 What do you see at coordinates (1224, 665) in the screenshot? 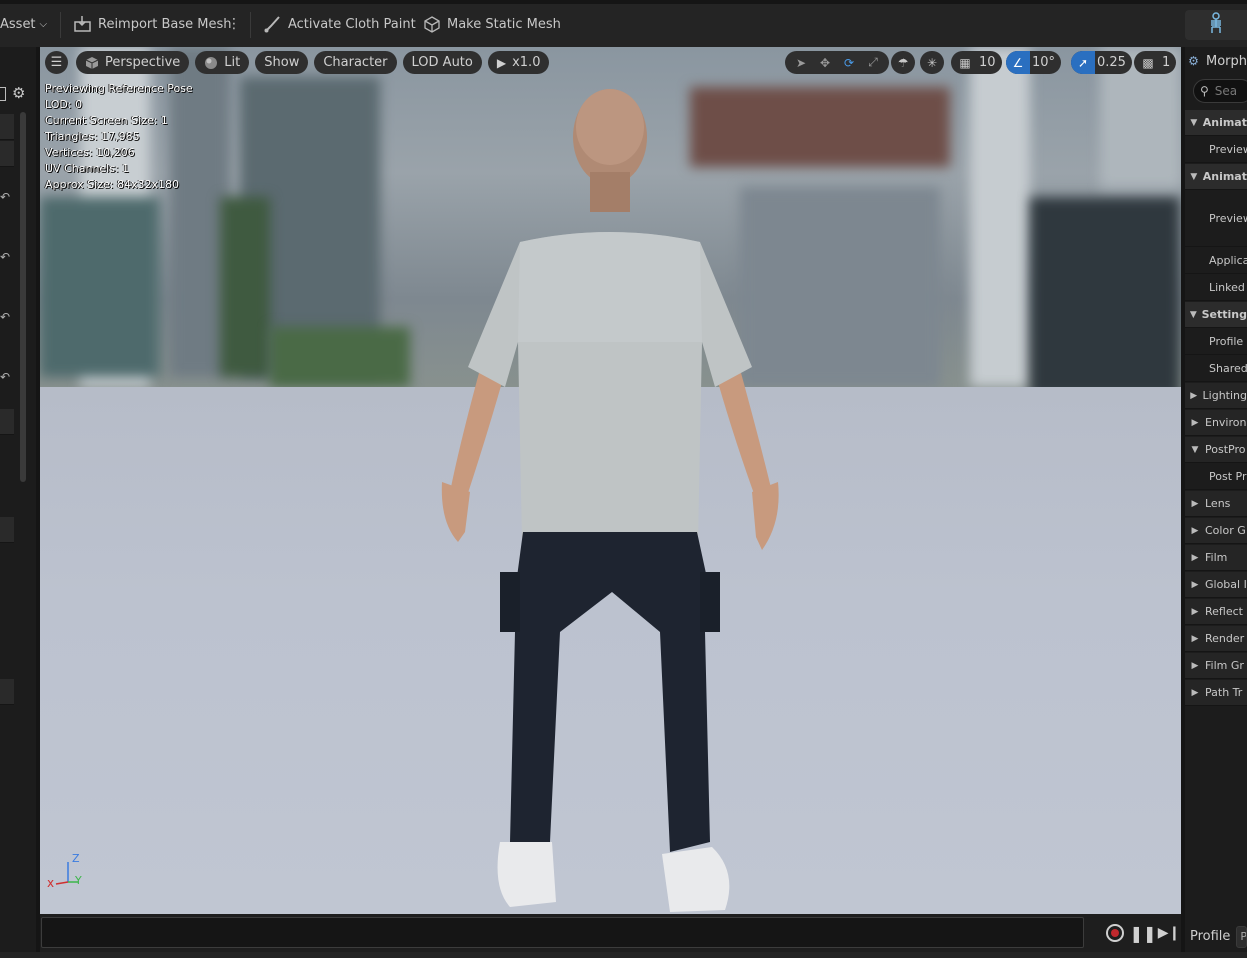
I see `details-row-label: Film Gr` at bounding box center [1224, 665].